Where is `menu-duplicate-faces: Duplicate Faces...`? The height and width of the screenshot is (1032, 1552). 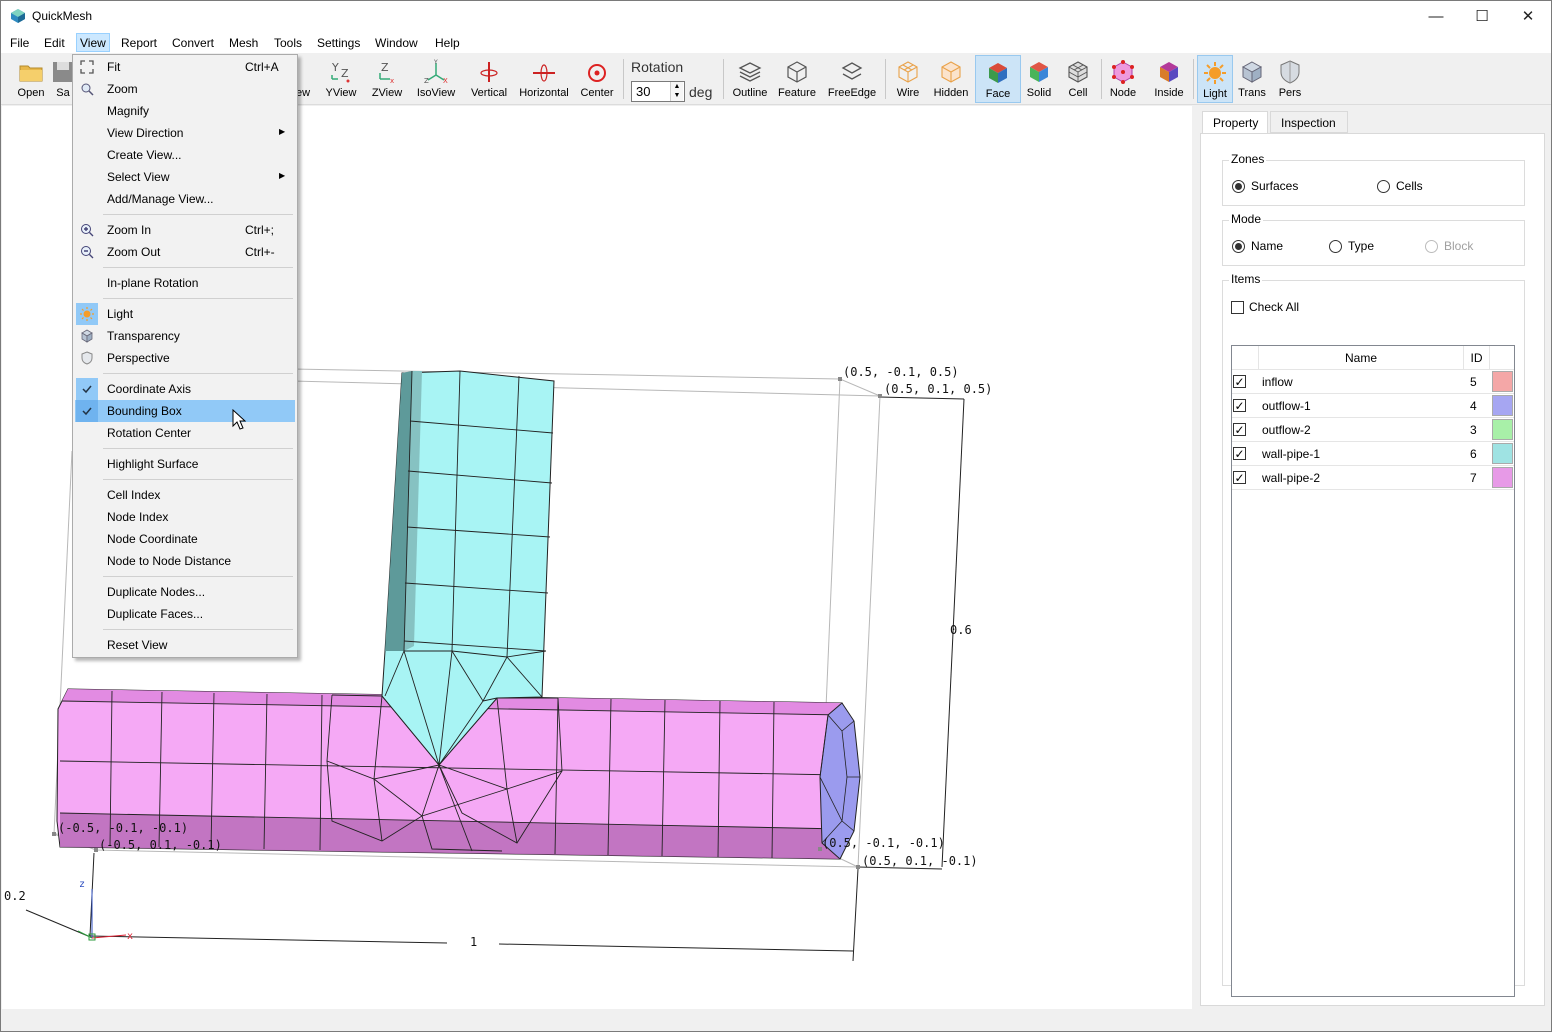 menu-duplicate-faces: Duplicate Faces... is located at coordinates (185, 614).